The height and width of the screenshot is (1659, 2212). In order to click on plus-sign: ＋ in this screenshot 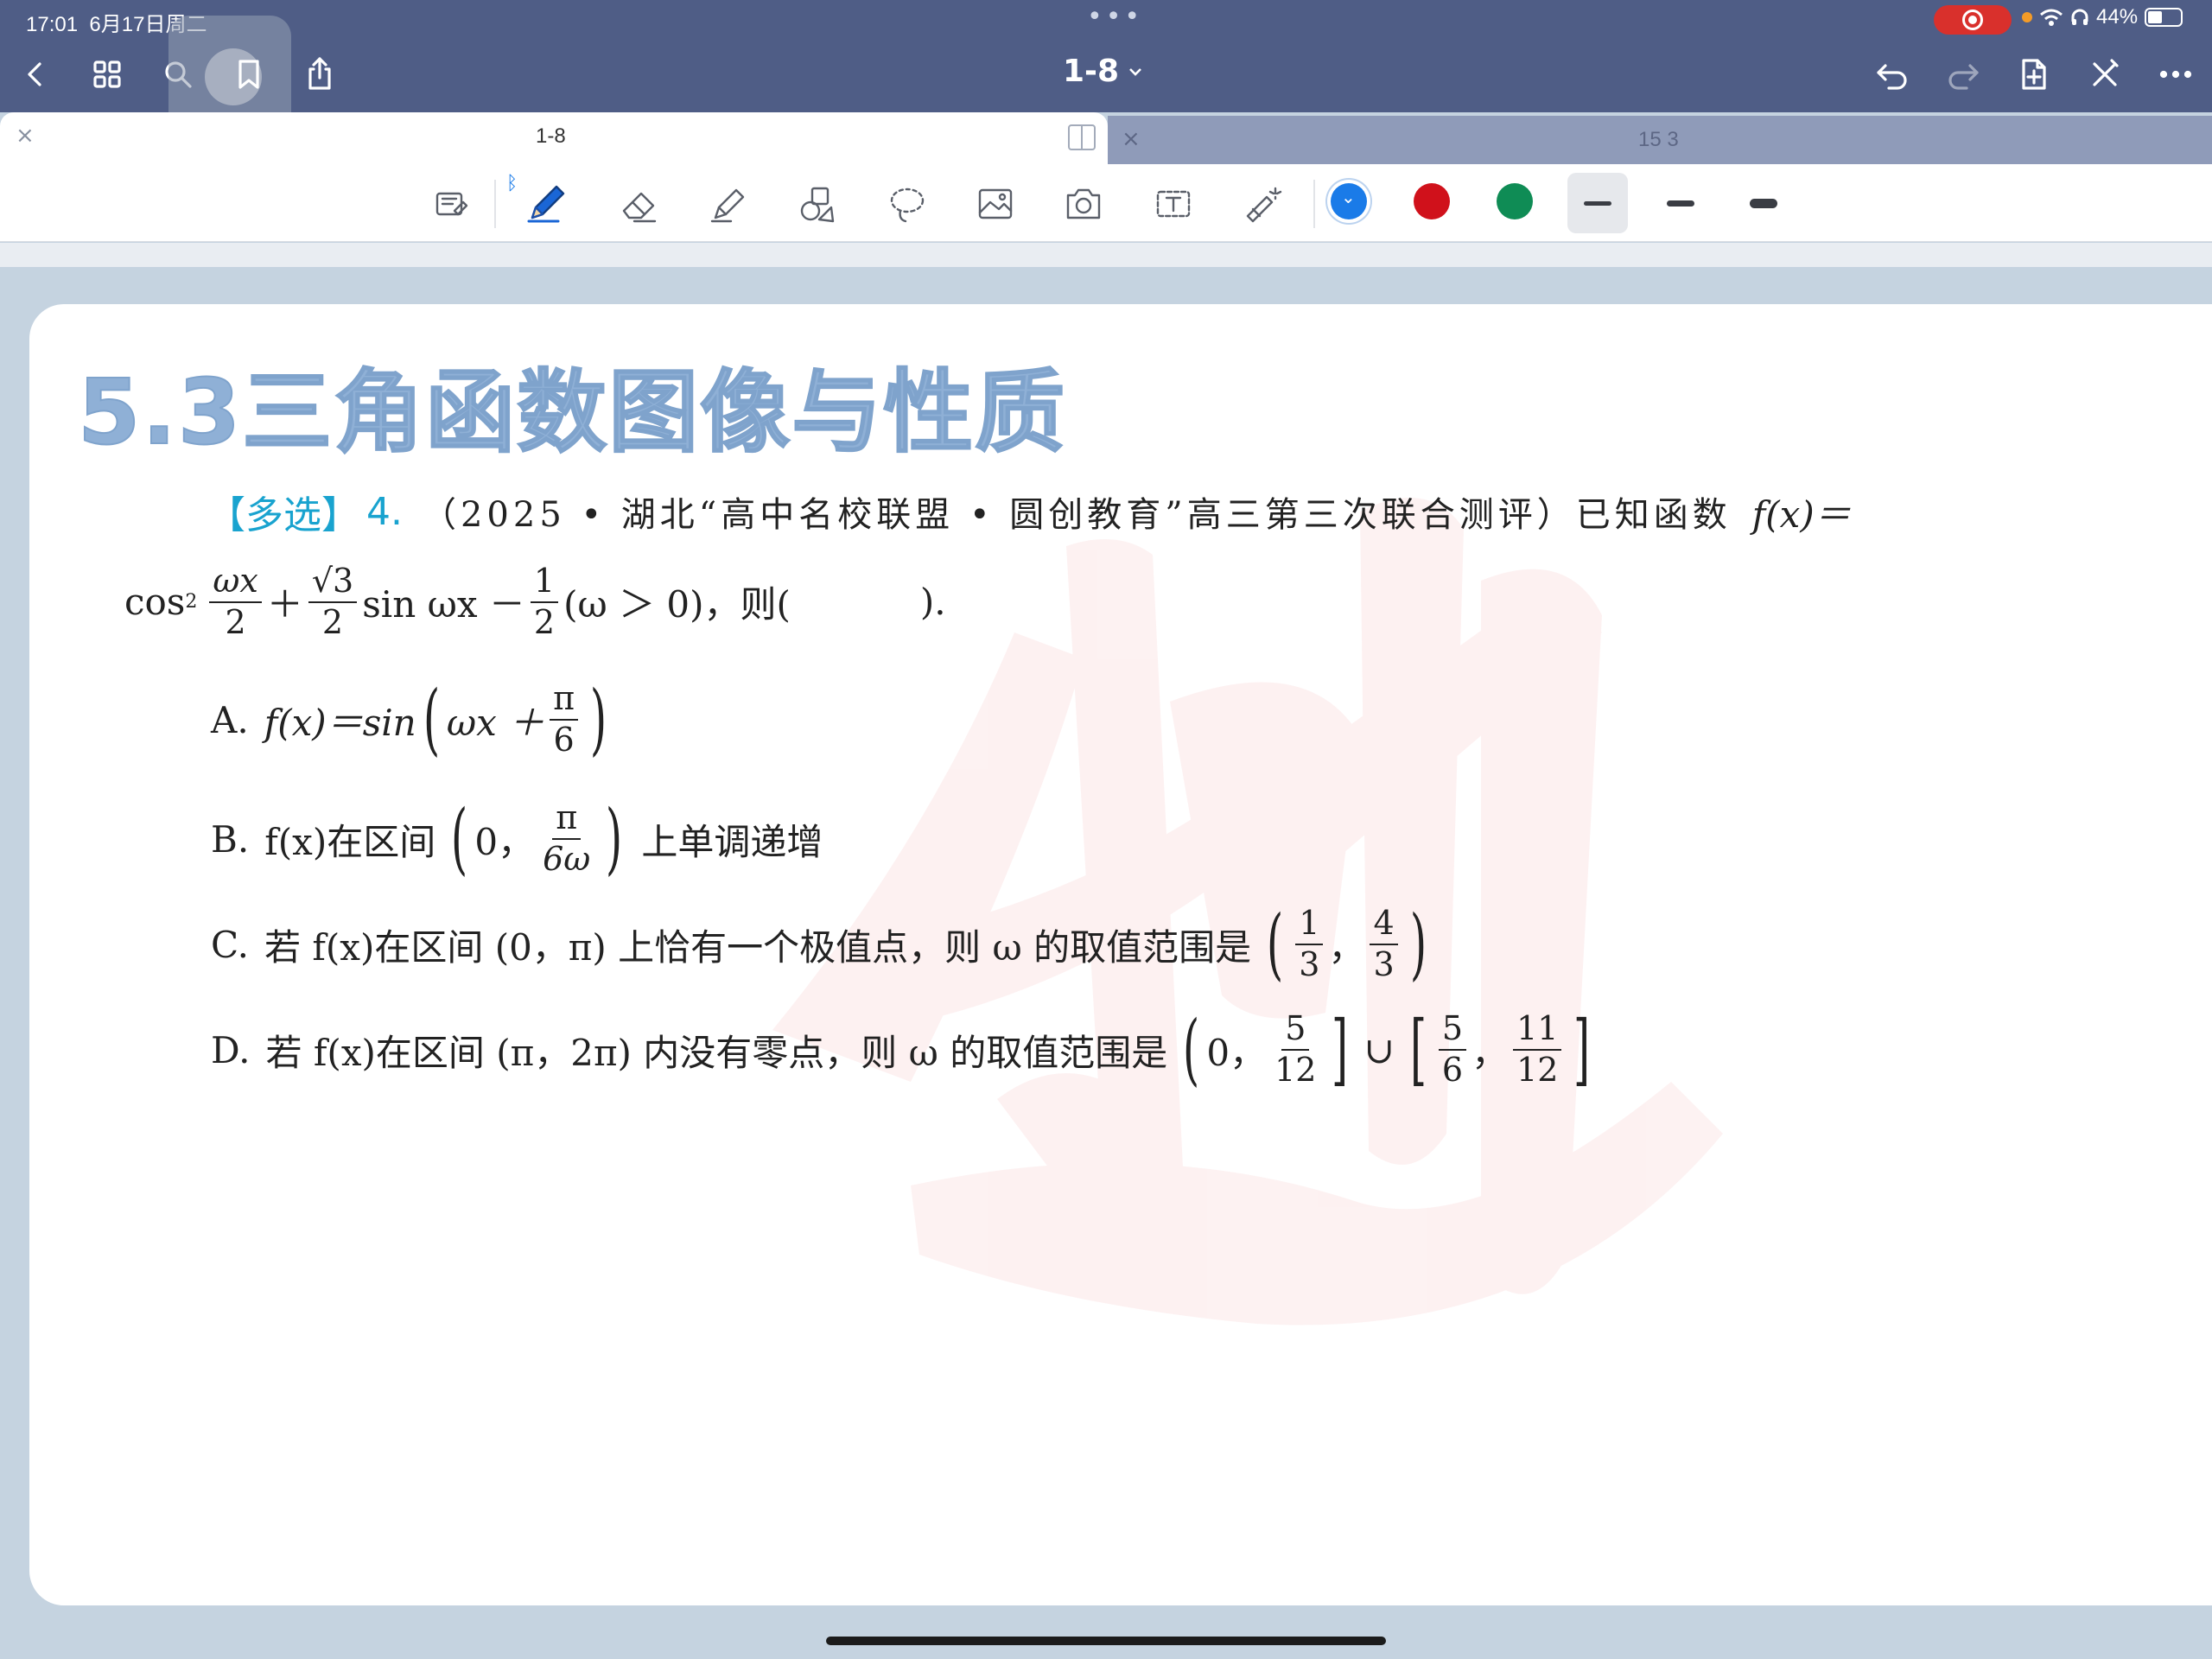, I will do `click(284, 604)`.